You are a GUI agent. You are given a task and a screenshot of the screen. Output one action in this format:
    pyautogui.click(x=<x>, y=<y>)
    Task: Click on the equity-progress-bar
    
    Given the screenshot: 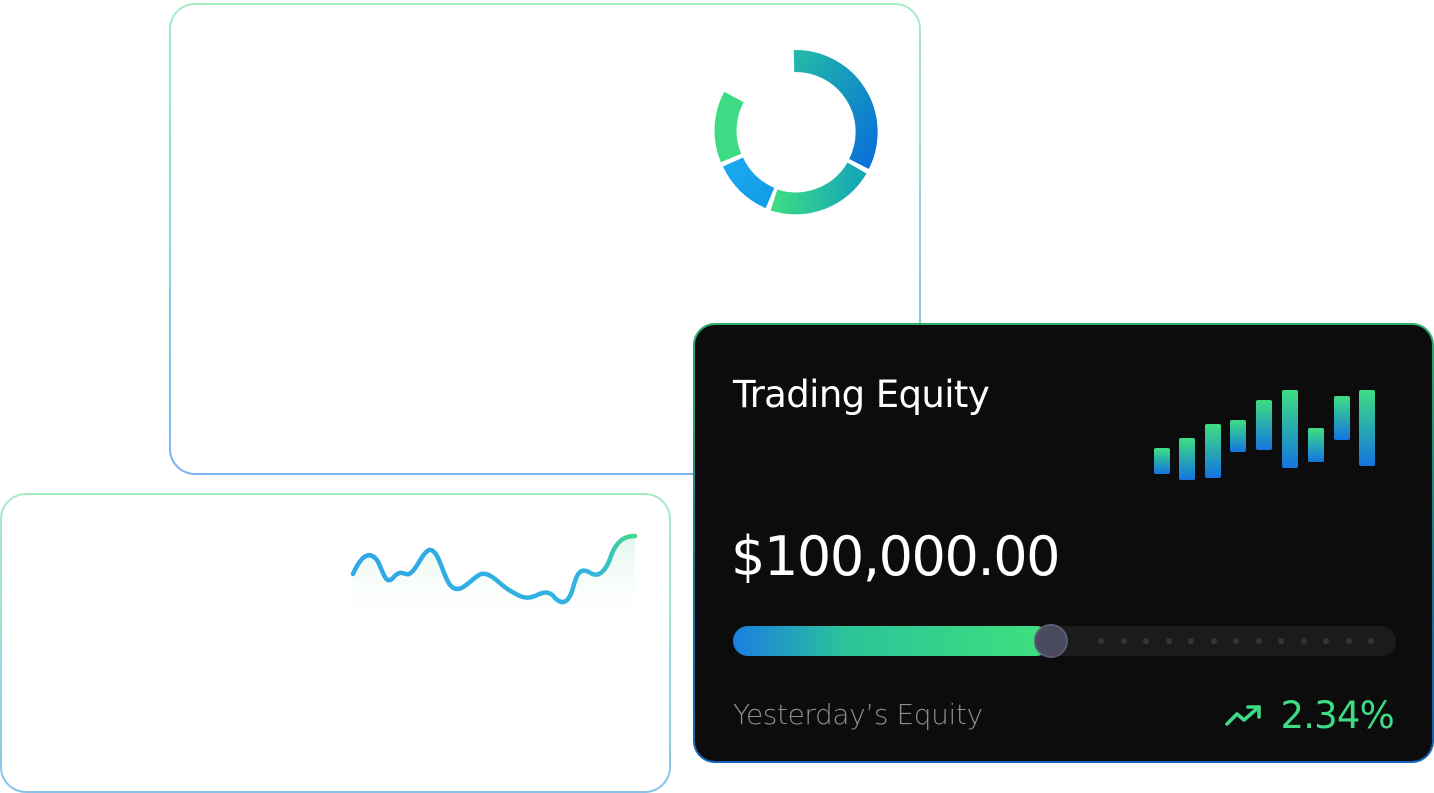 What is the action you would take?
    pyautogui.click(x=1064, y=641)
    